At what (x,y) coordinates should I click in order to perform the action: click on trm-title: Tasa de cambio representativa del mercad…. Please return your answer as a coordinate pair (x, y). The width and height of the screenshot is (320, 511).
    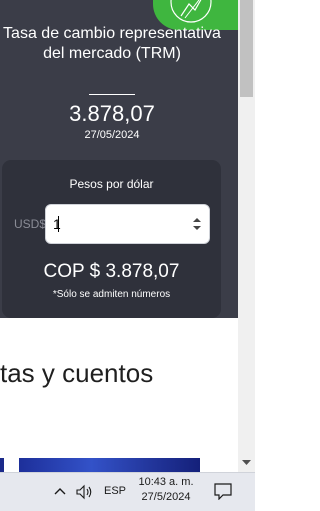
    Looking at the image, I should click on (112, 43).